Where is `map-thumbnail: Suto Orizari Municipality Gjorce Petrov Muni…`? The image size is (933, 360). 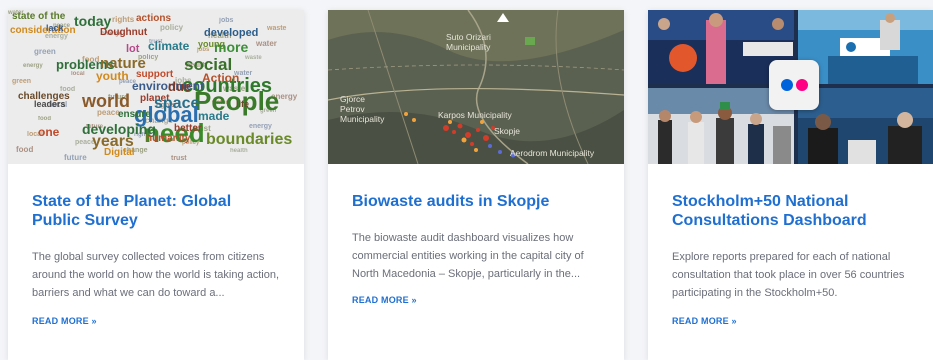 map-thumbnail: Suto Orizari Municipality Gjorce Petrov Muni… is located at coordinates (476, 87).